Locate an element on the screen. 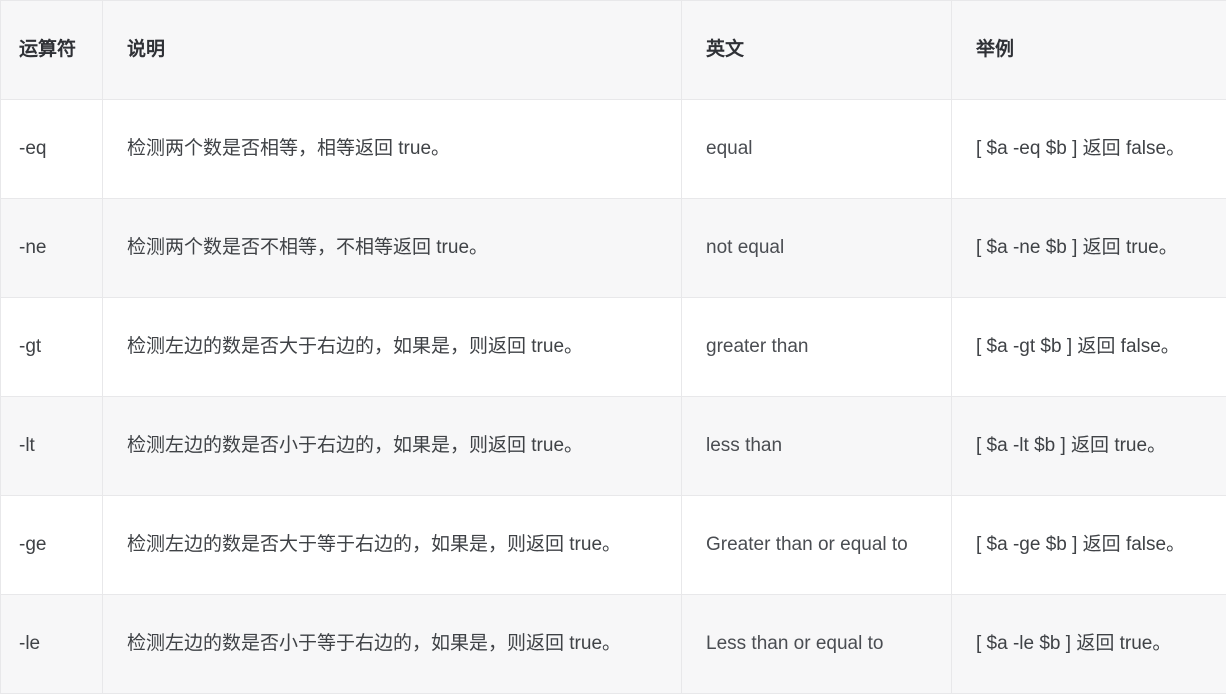 The image size is (1226, 698). cell-description: 检测左边的数是否小于等于右边的，如果是，则返回 true。 is located at coordinates (392, 644).